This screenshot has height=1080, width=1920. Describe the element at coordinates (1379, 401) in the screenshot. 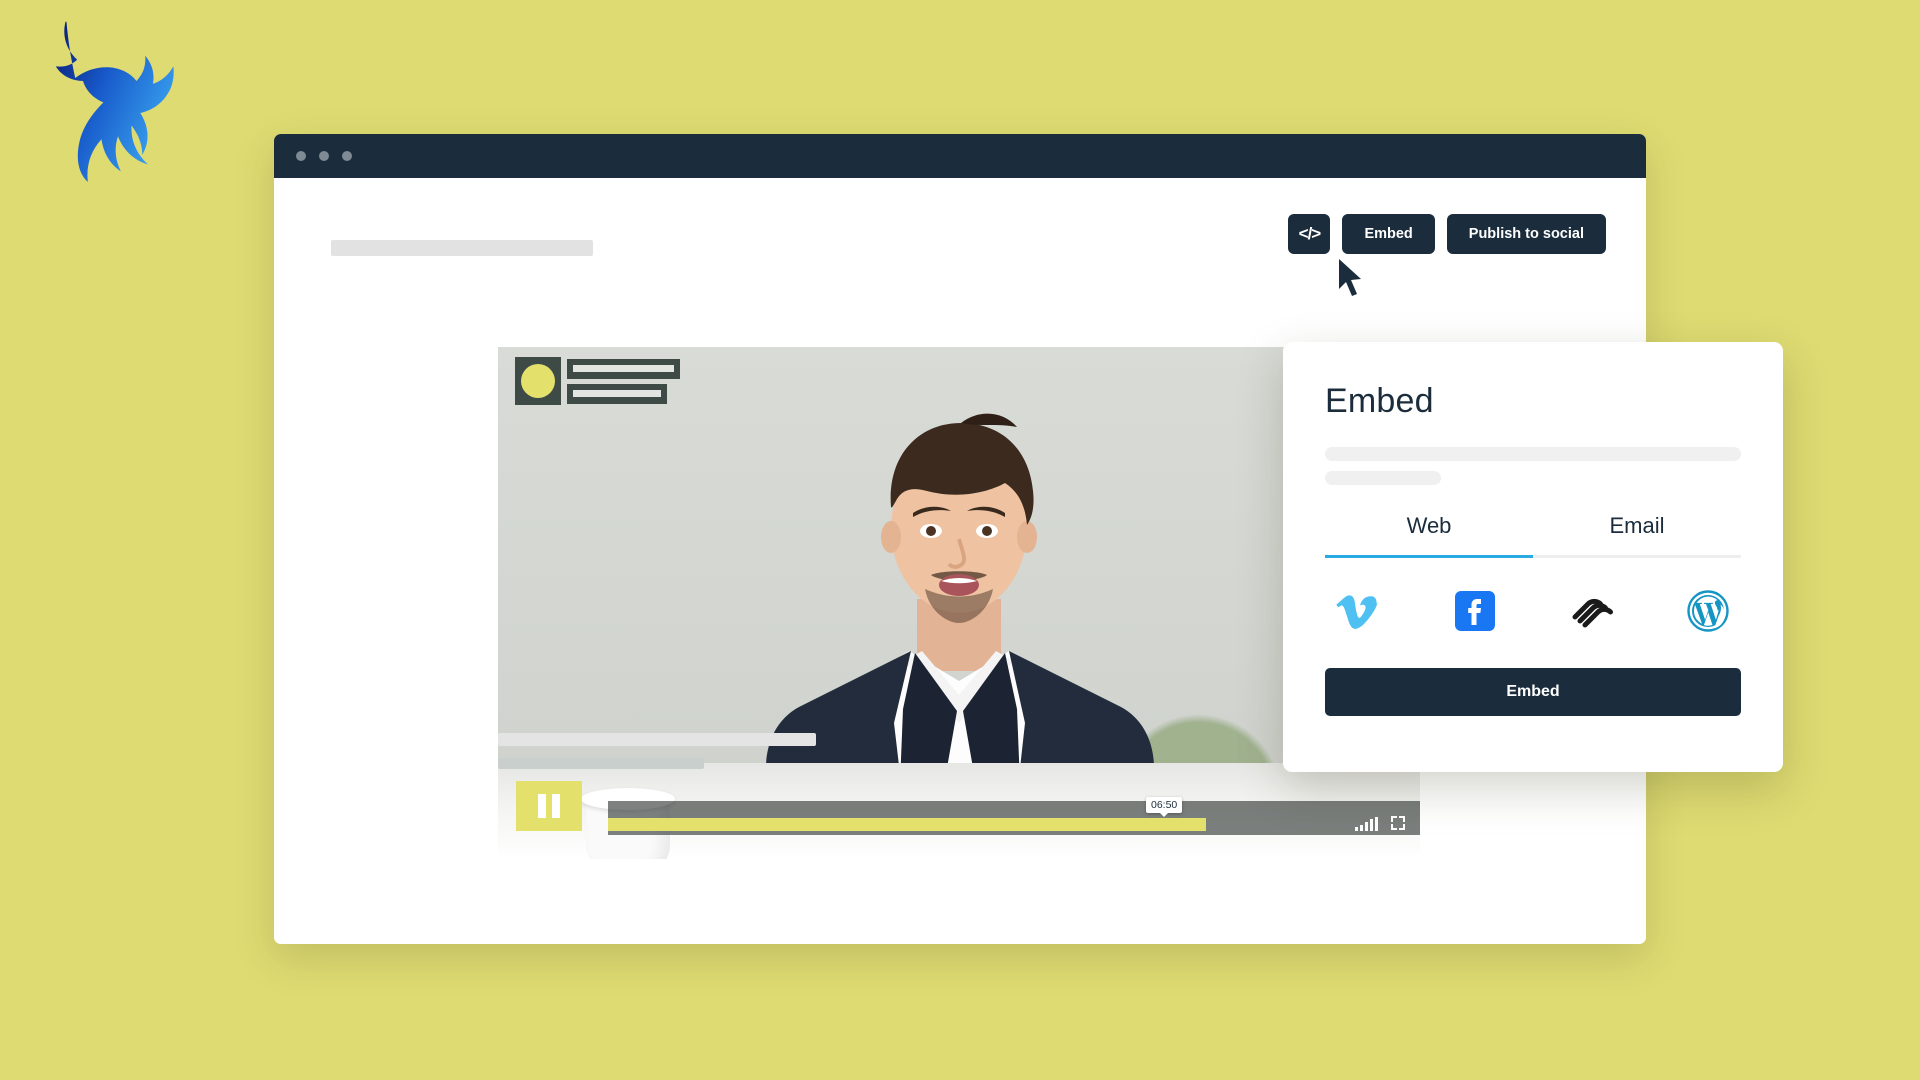

I see `embed-panel-title: Embed` at that location.